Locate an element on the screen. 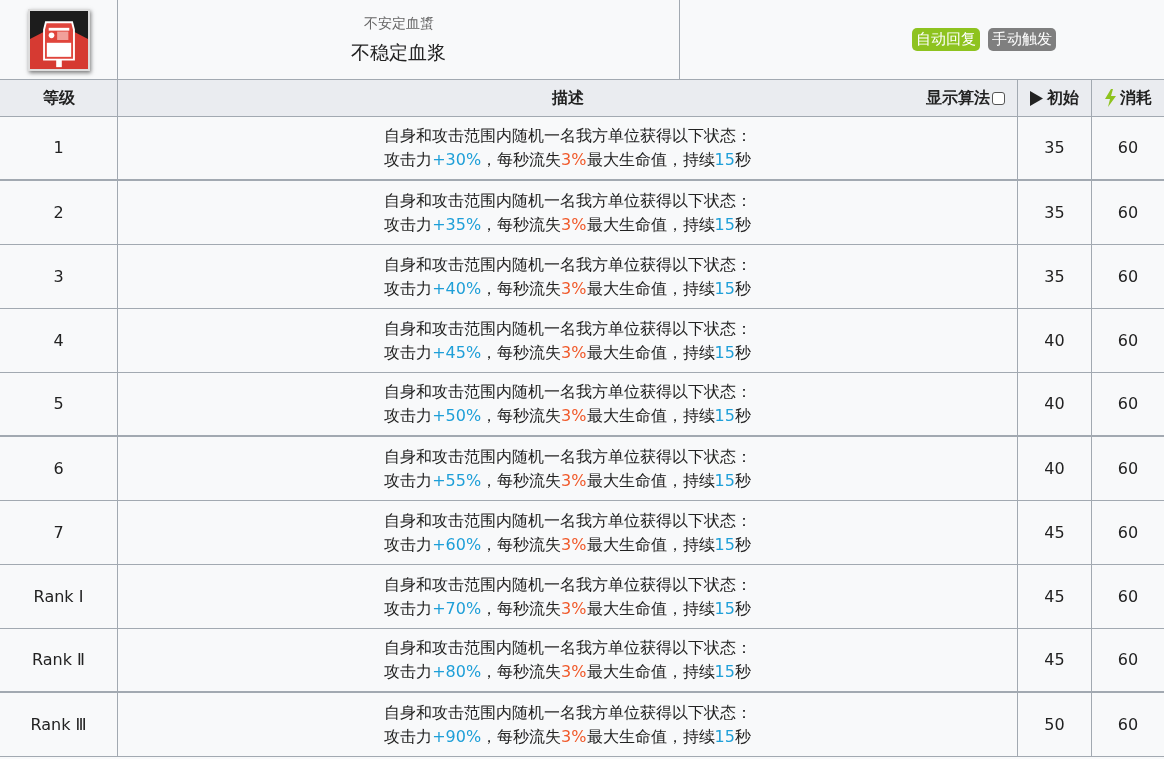  level-cell-text: 5 is located at coordinates (58, 404).